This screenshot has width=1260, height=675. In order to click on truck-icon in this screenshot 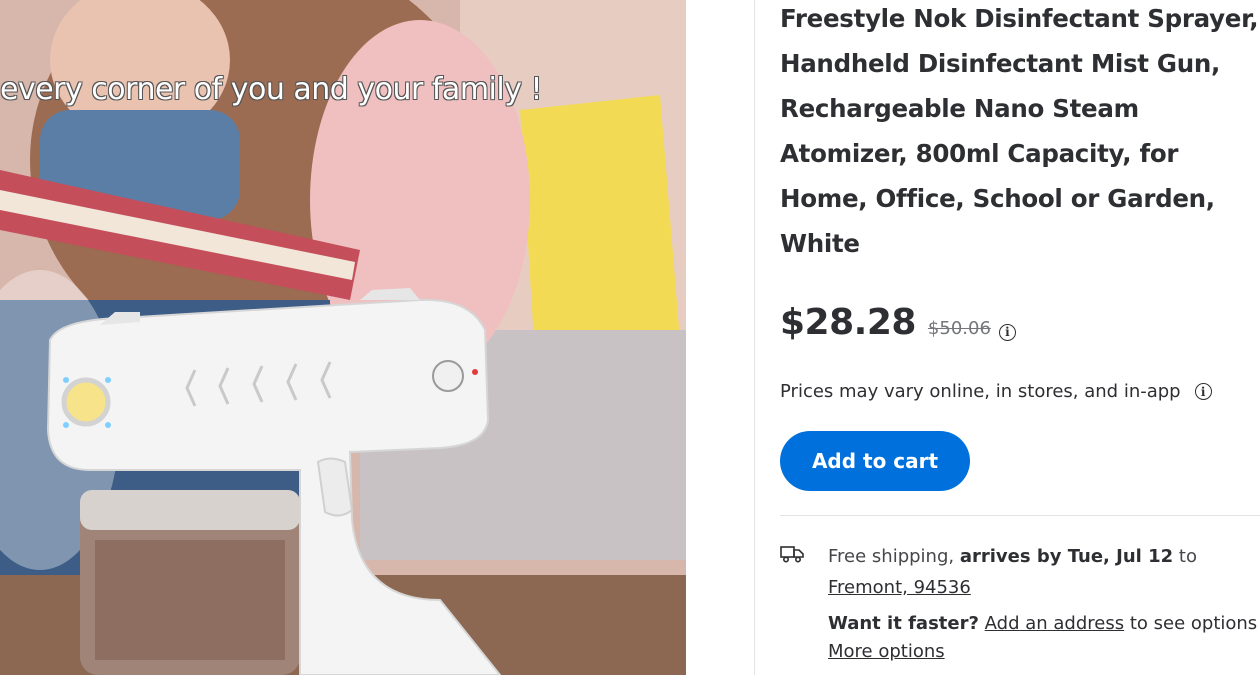, I will do `click(792, 554)`.